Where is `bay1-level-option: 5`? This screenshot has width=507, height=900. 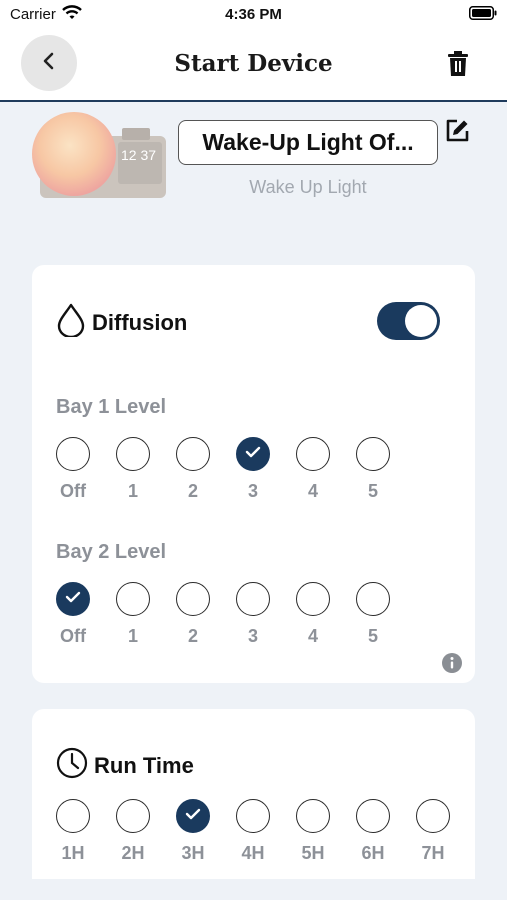 bay1-level-option: 5 is located at coordinates (374, 469).